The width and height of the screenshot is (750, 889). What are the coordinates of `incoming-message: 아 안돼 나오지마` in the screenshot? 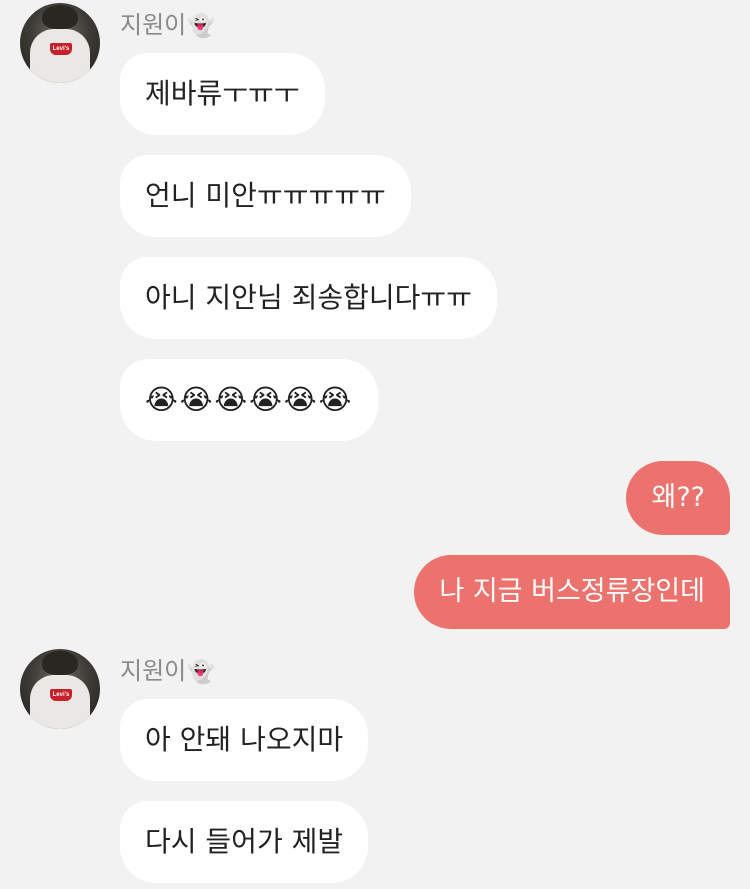 It's located at (244, 740).